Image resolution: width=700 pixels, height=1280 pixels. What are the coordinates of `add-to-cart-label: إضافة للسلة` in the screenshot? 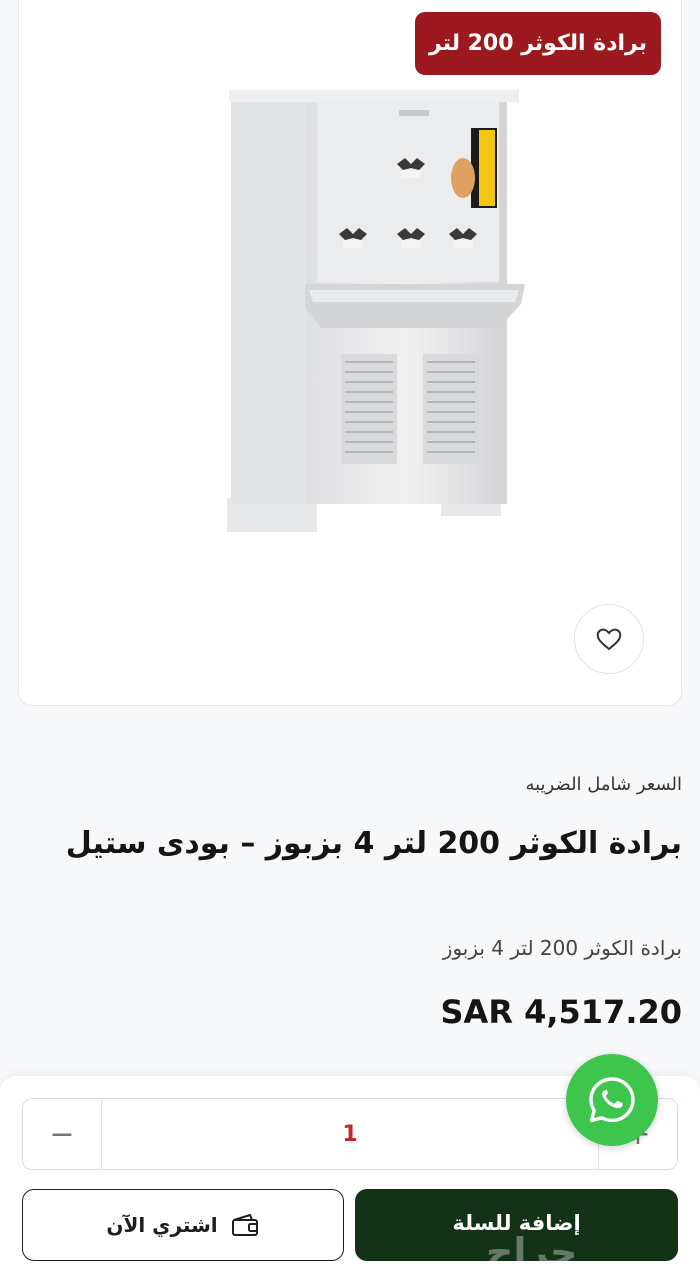 It's located at (516, 1223).